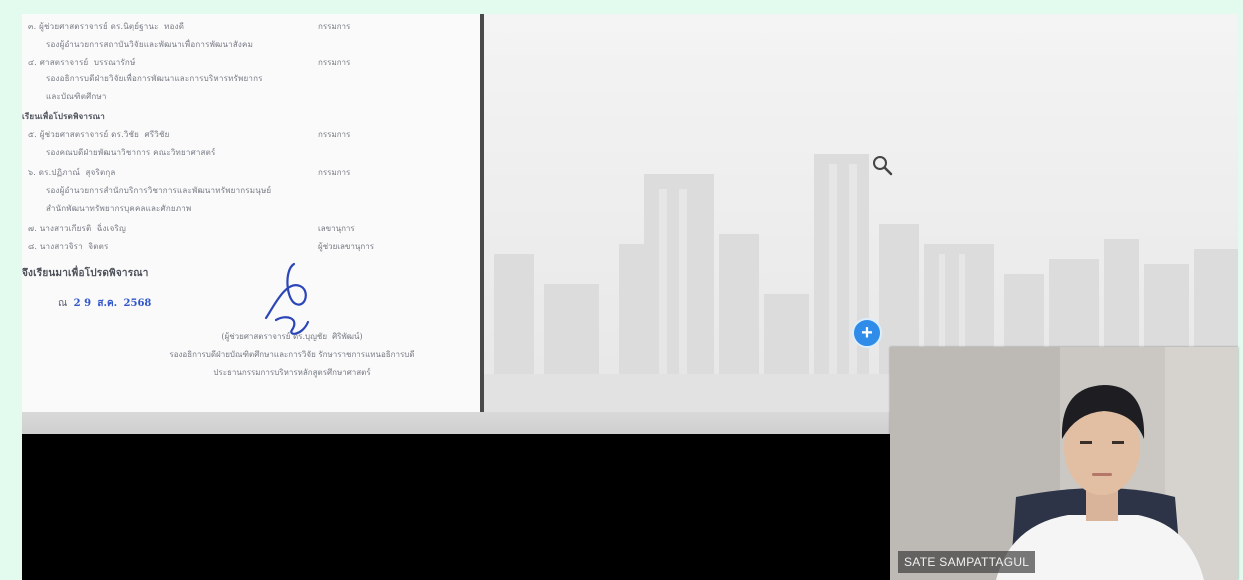 The height and width of the screenshot is (580, 1243). I want to click on signature-date: ณ 2 9 ส.ค. 2568, so click(105, 303).